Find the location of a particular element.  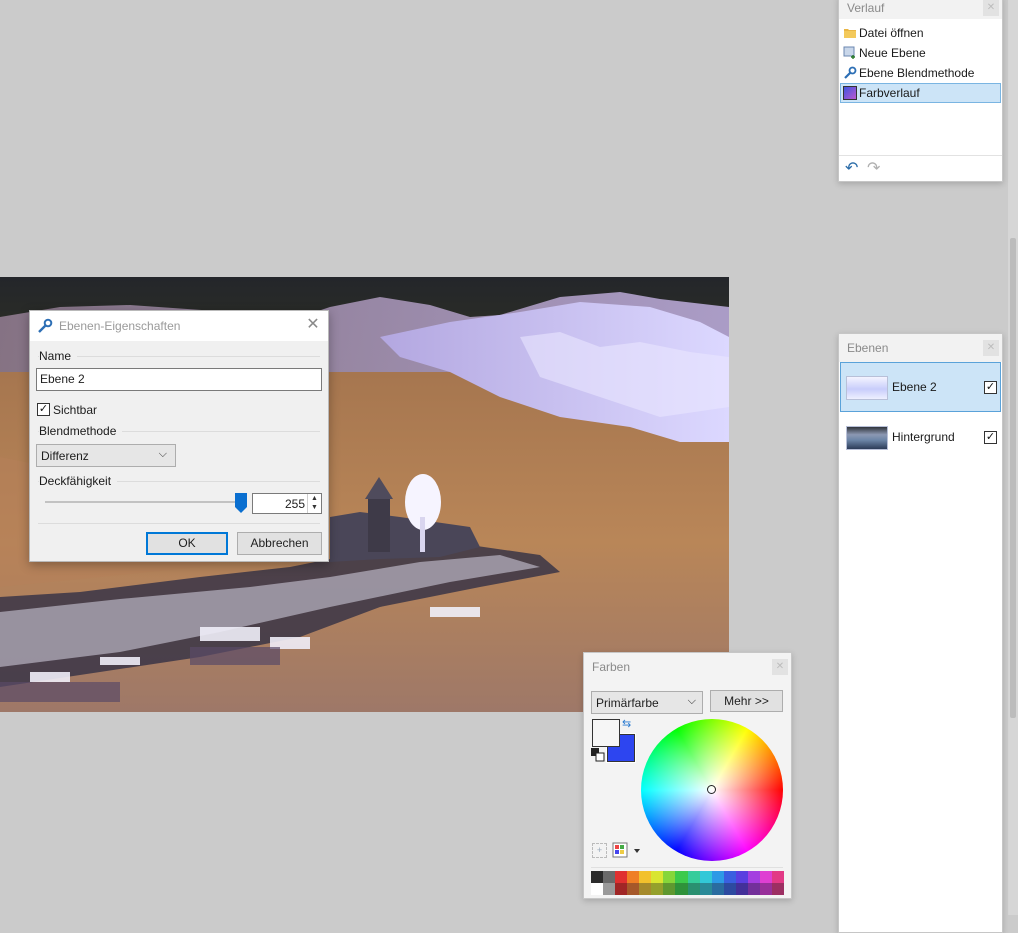

color-mode-select: Primärfarbe ⌵ is located at coordinates (647, 702).